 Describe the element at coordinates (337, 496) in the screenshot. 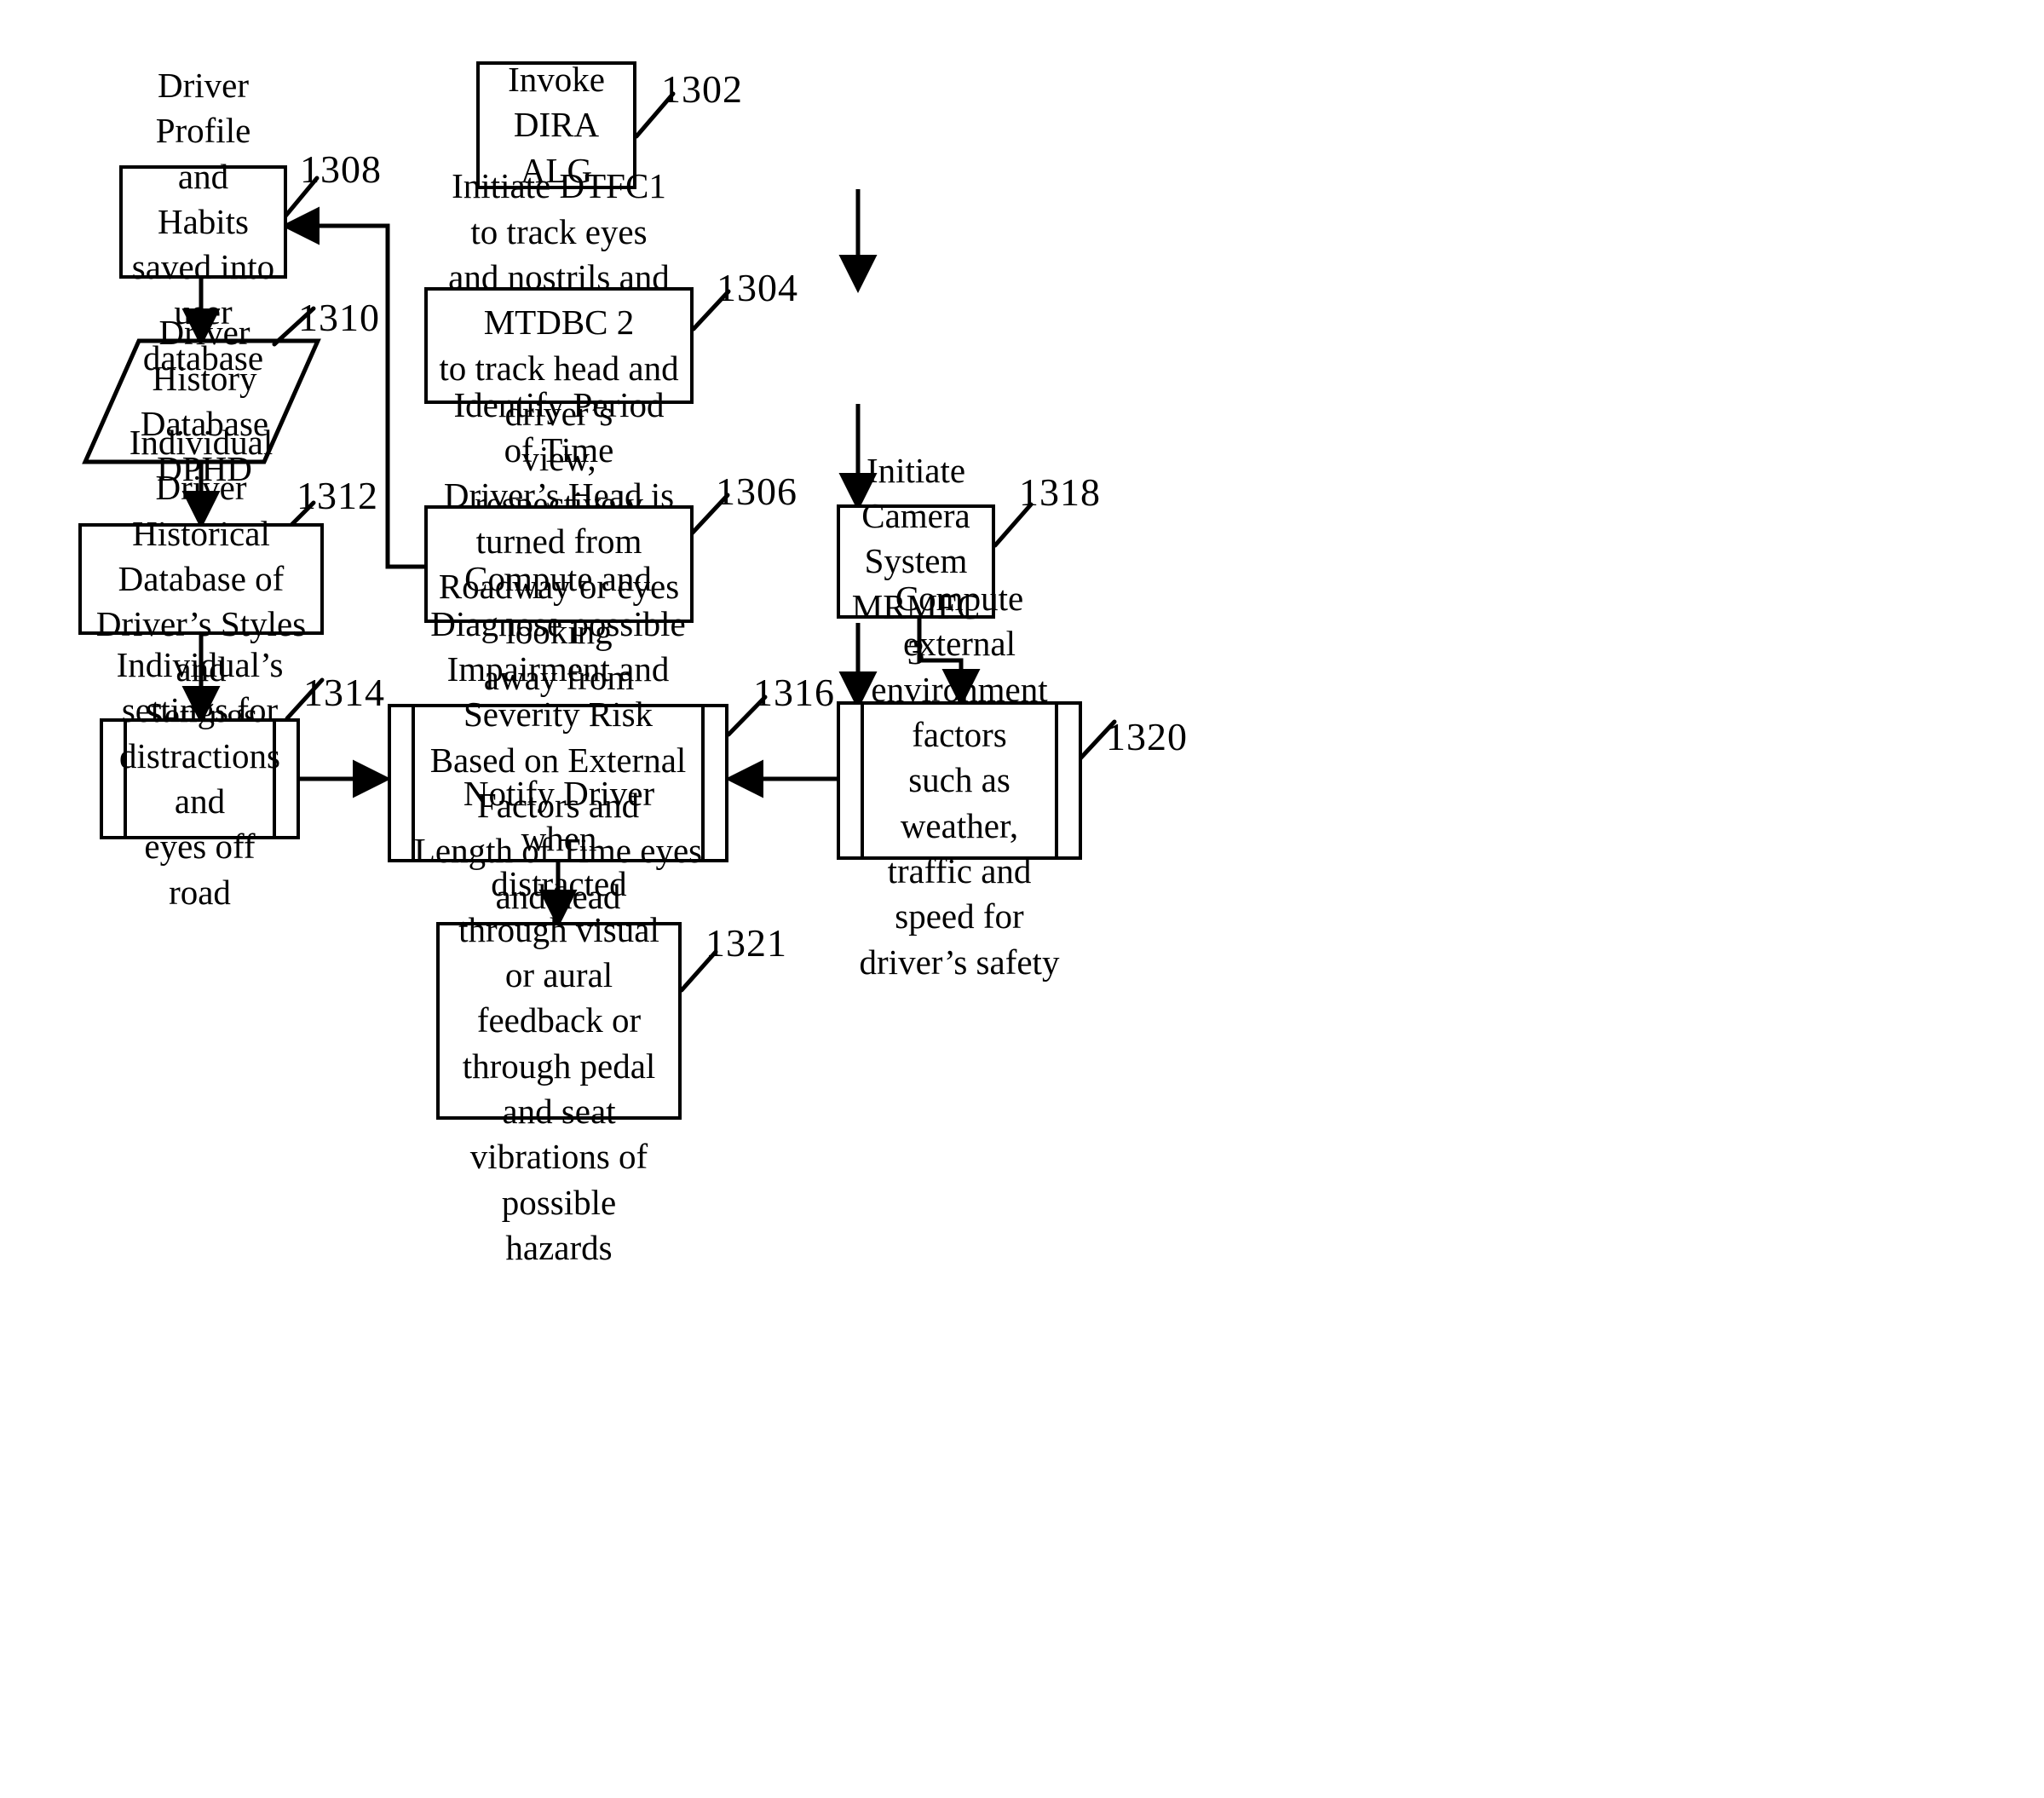

I see `ref-1312: 1312` at that location.